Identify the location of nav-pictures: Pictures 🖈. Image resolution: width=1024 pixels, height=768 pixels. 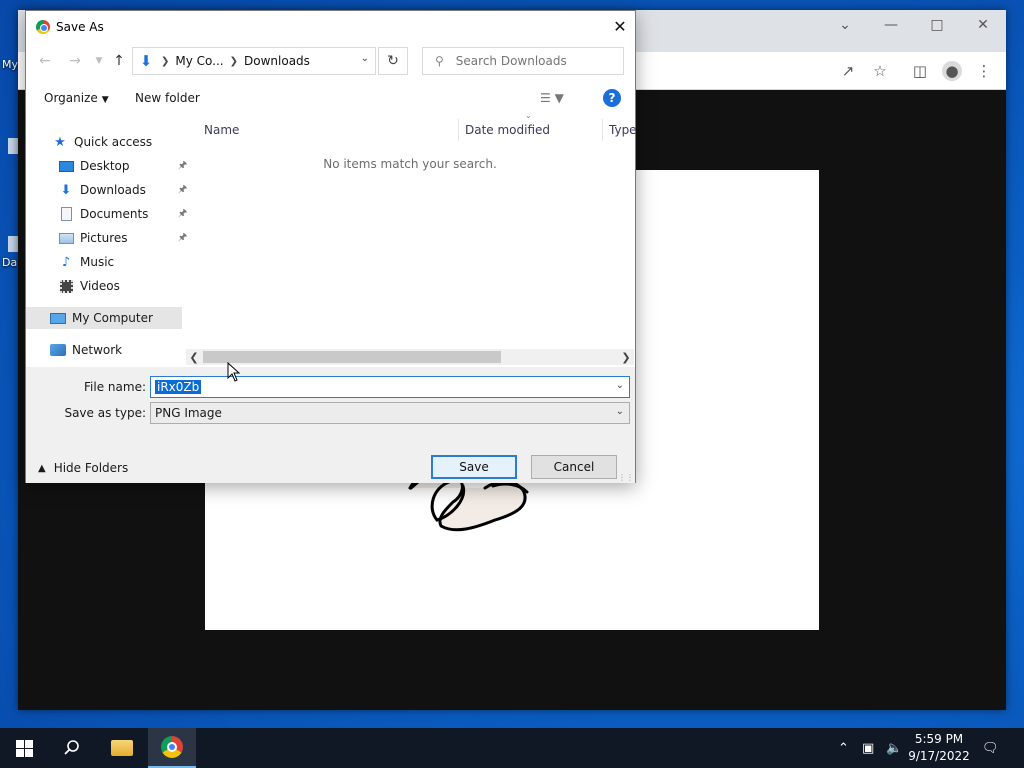
(122, 238).